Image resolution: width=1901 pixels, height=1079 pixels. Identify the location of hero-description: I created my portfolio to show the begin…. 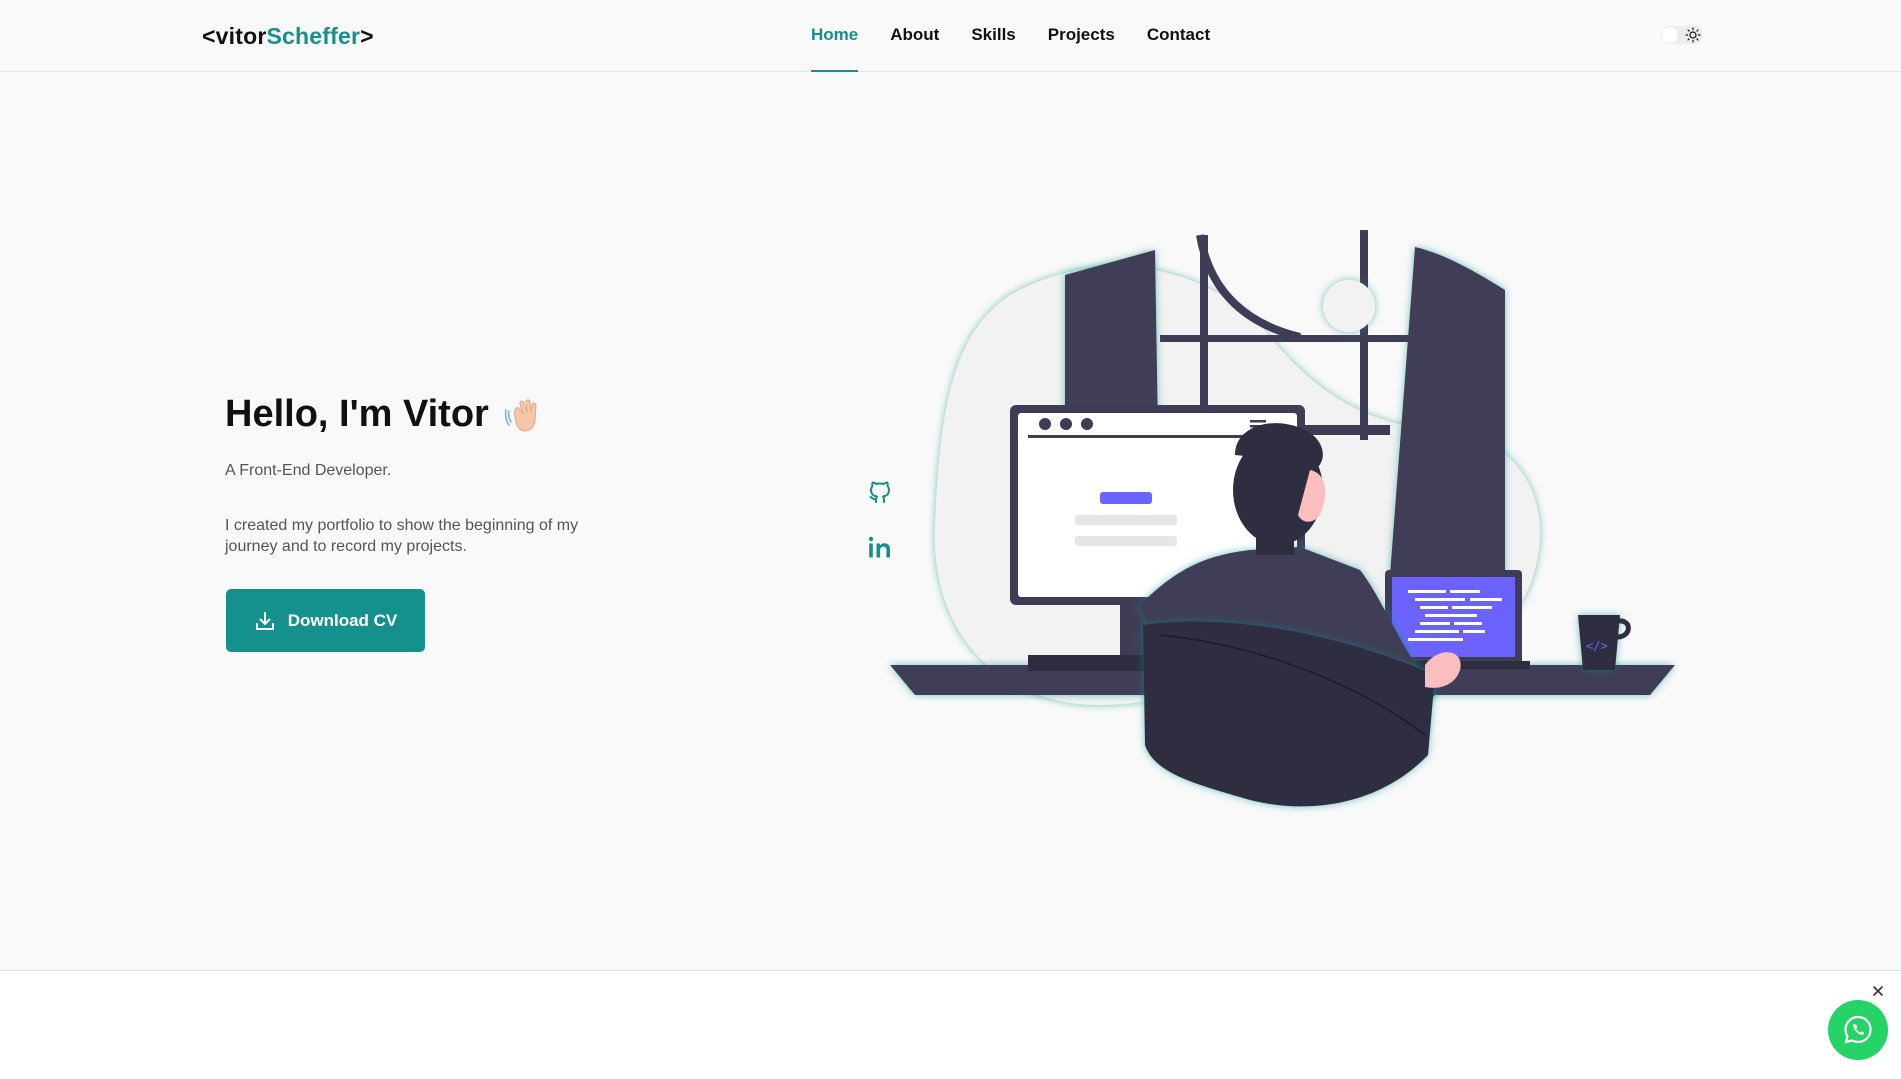
(402, 536).